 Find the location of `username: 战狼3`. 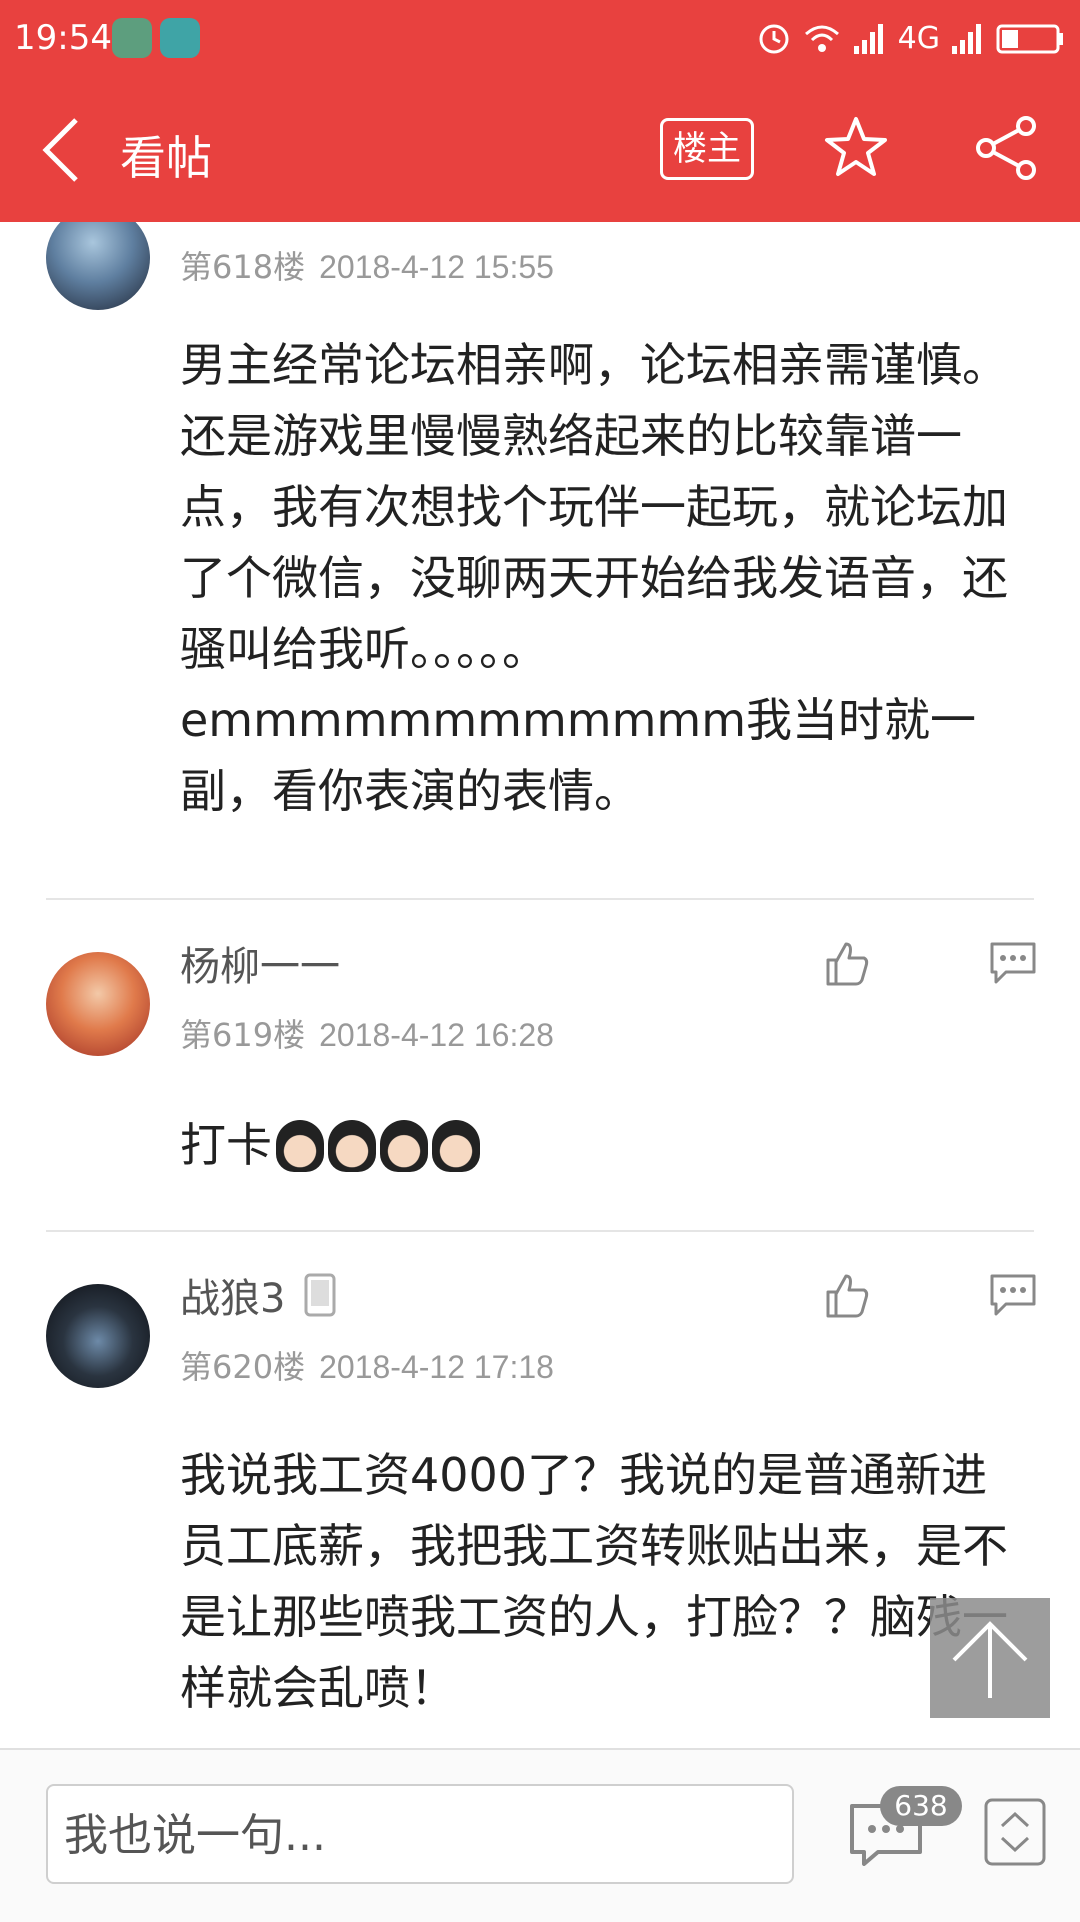

username: 战狼3 is located at coordinates (258, 1295).